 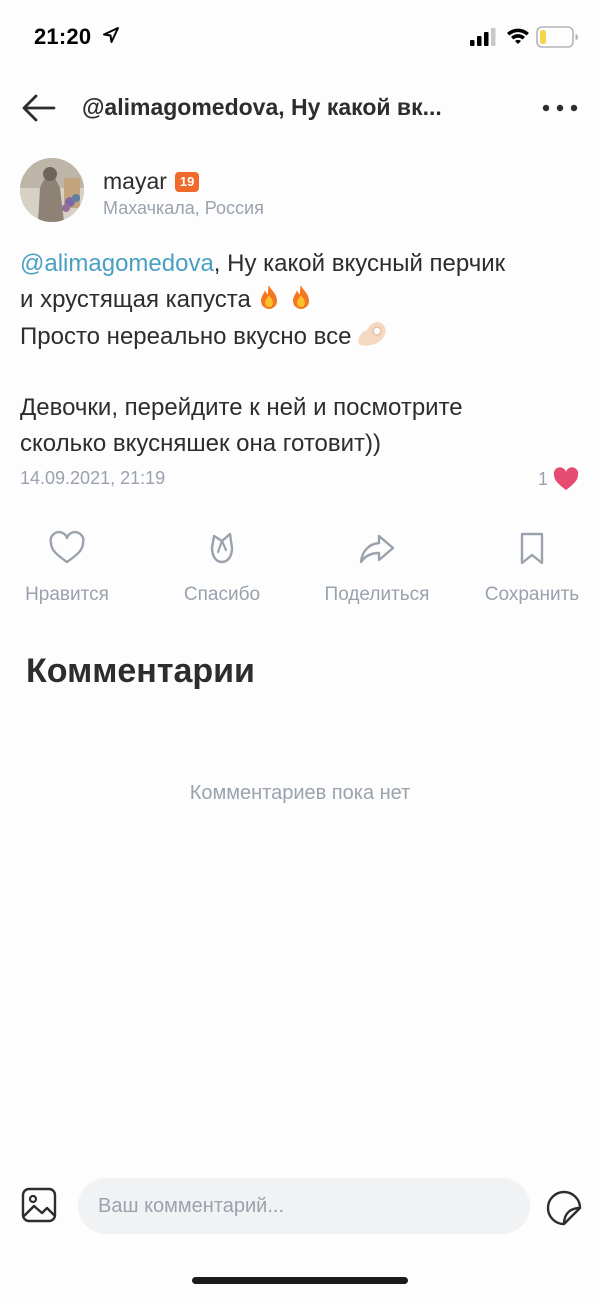 I want to click on avatar, so click(x=52, y=190).